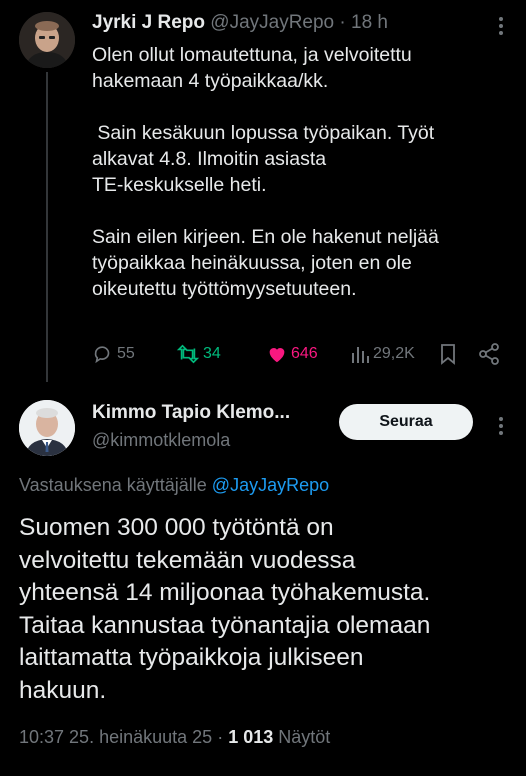 The image size is (526, 776). I want to click on views-count: 29,2K, so click(394, 353).